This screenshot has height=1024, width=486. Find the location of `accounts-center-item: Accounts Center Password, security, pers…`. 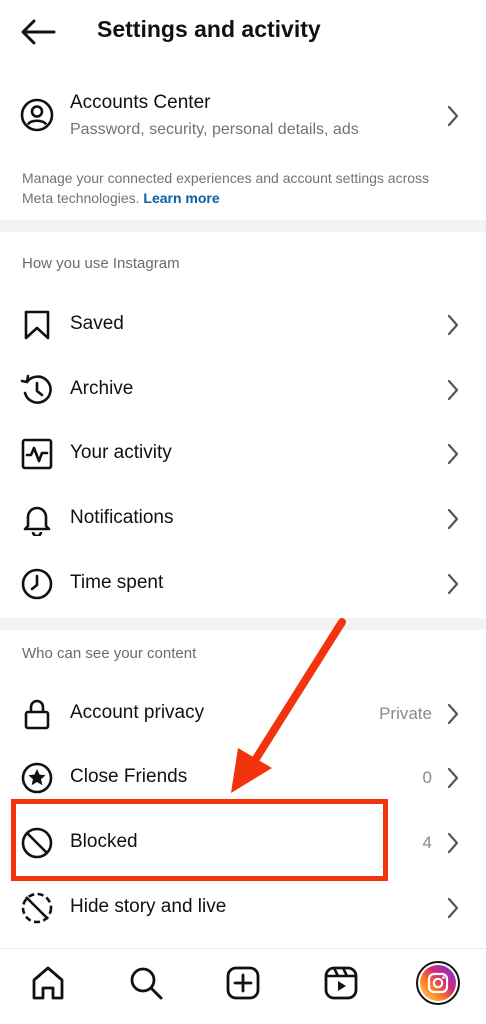

accounts-center-item: Accounts Center Password, security, pers… is located at coordinates (243, 117).